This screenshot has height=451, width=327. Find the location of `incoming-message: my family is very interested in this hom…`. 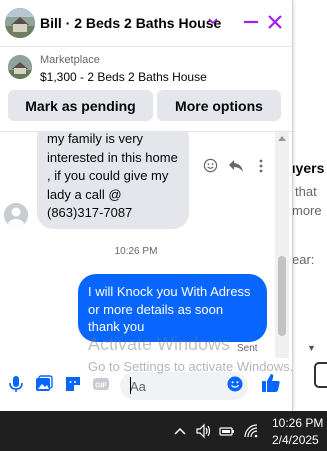

incoming-message: my family is very interested in this hom… is located at coordinates (113, 180).